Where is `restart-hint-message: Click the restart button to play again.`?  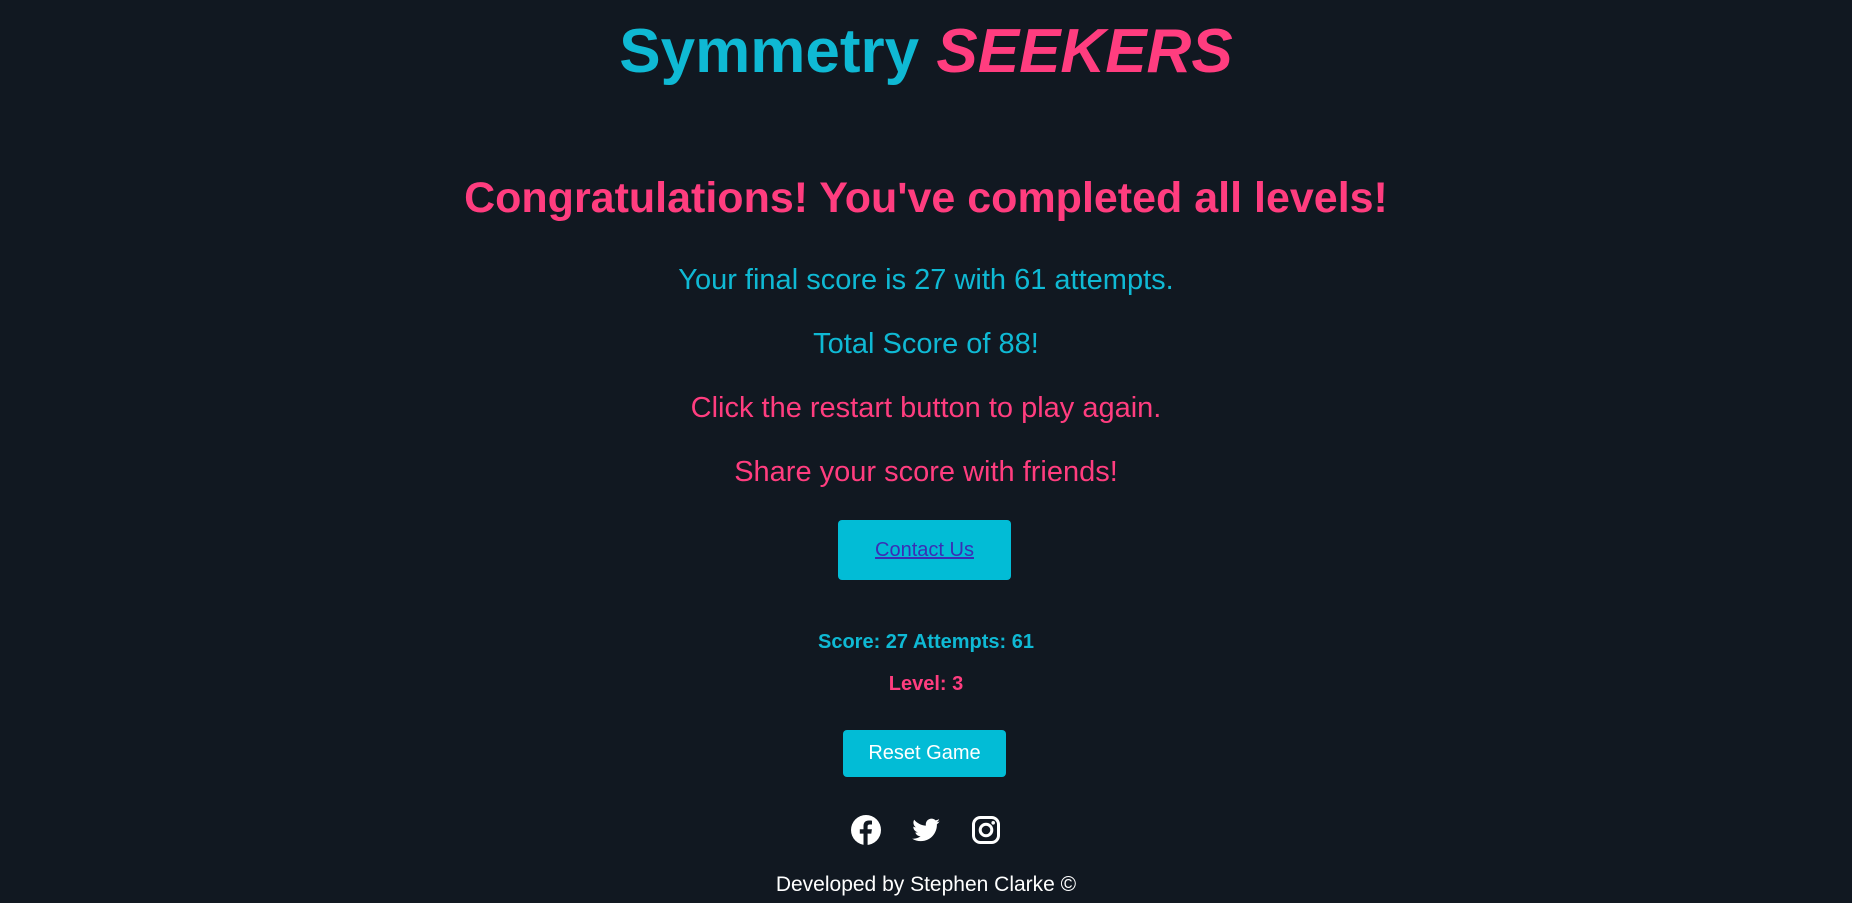
restart-hint-message: Click the restart button to play again. is located at coordinates (926, 408).